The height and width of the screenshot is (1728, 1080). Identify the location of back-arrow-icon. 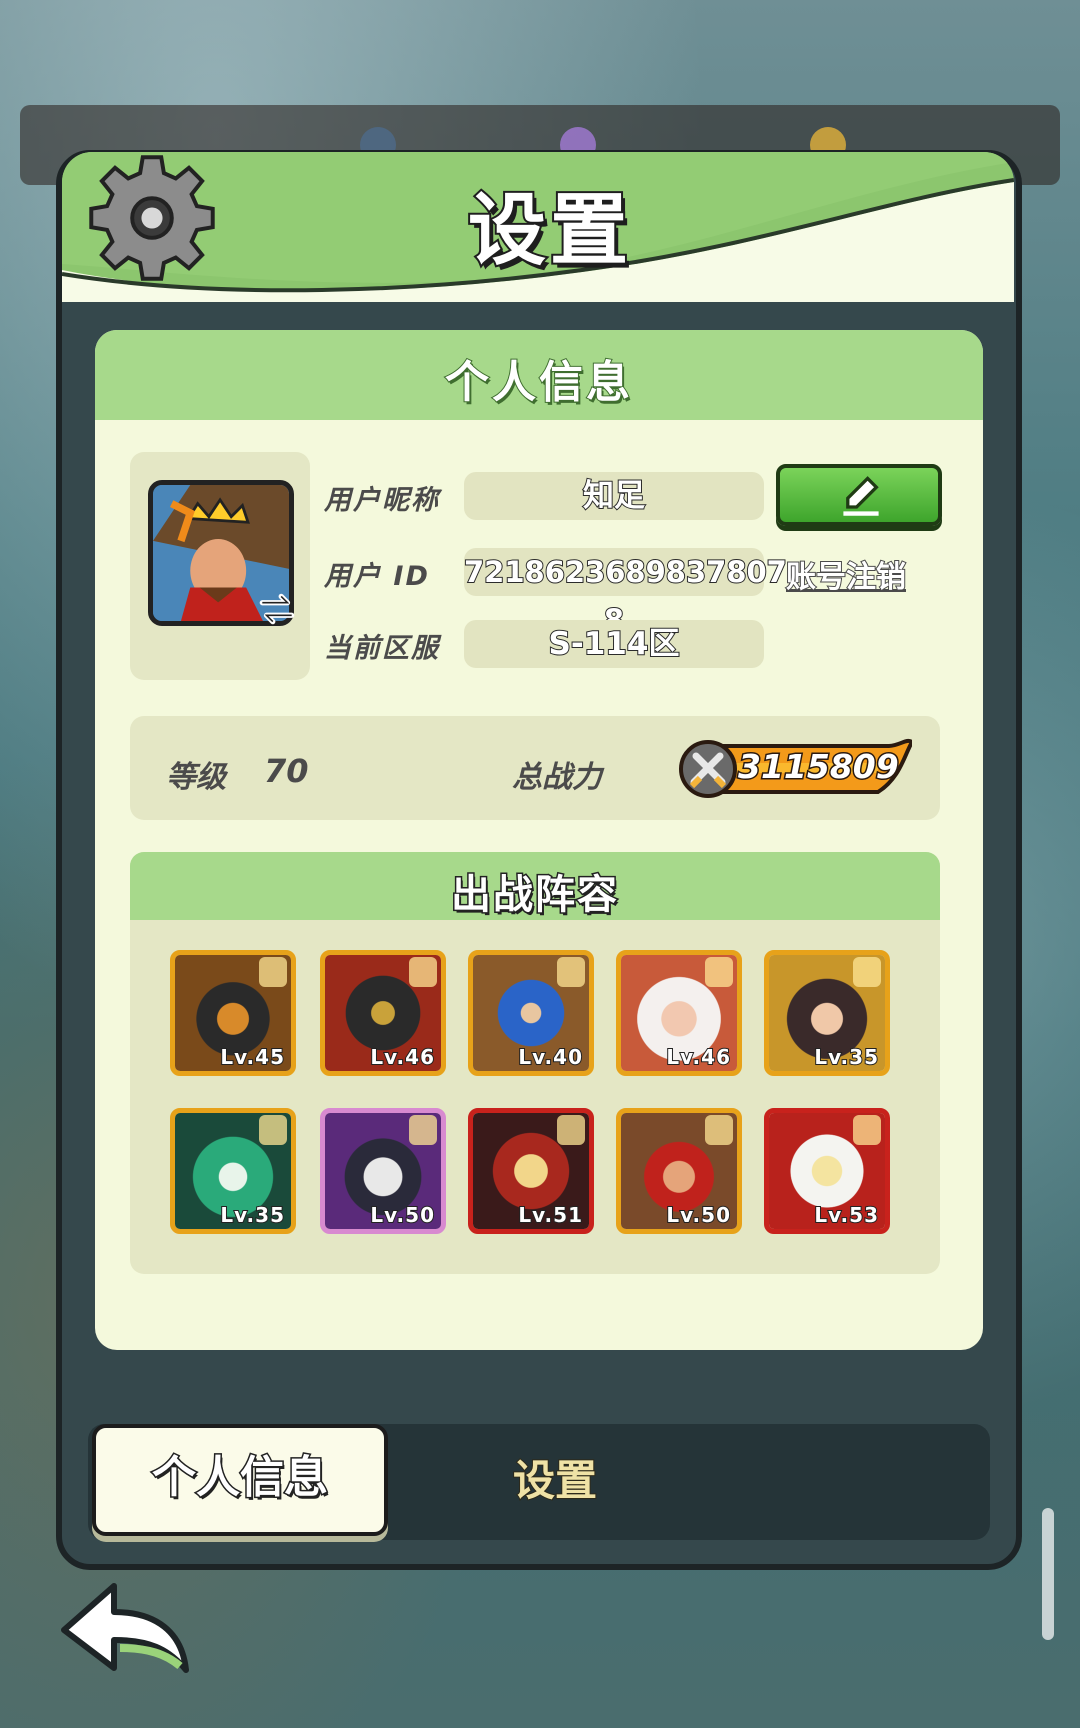
(124, 1624).